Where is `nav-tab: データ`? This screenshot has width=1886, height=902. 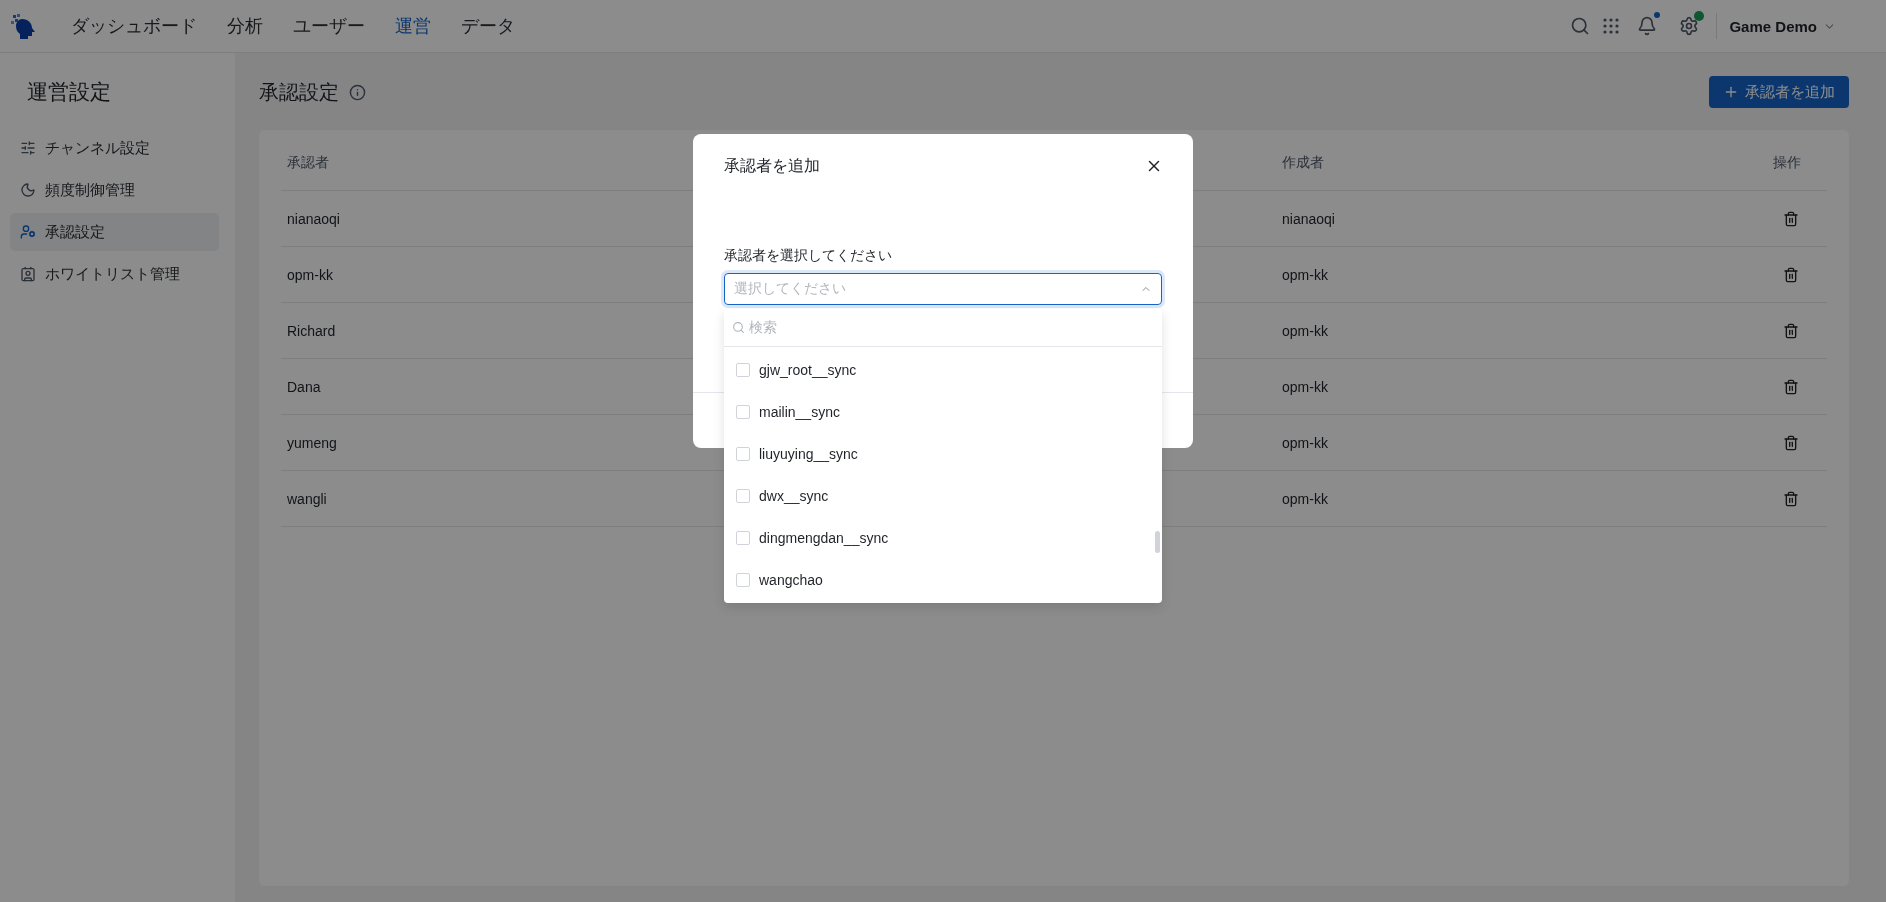
nav-tab: データ is located at coordinates (488, 26).